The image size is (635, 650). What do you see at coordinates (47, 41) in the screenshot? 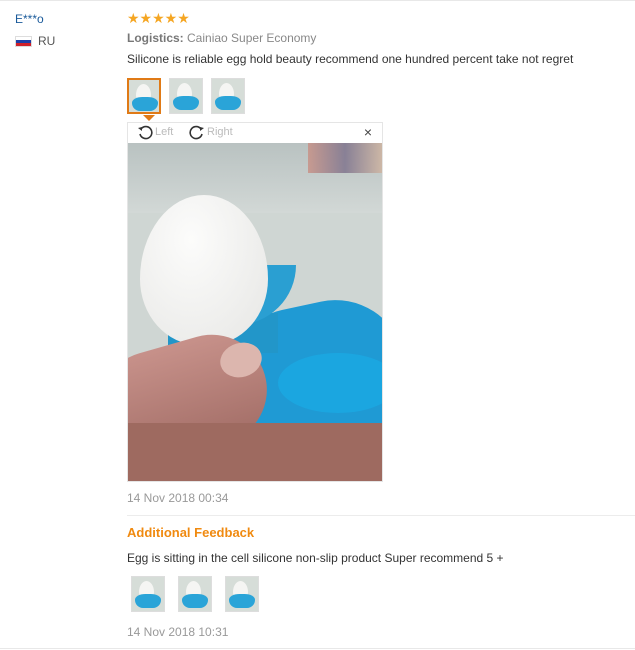
I see `country-code: RU` at bounding box center [47, 41].